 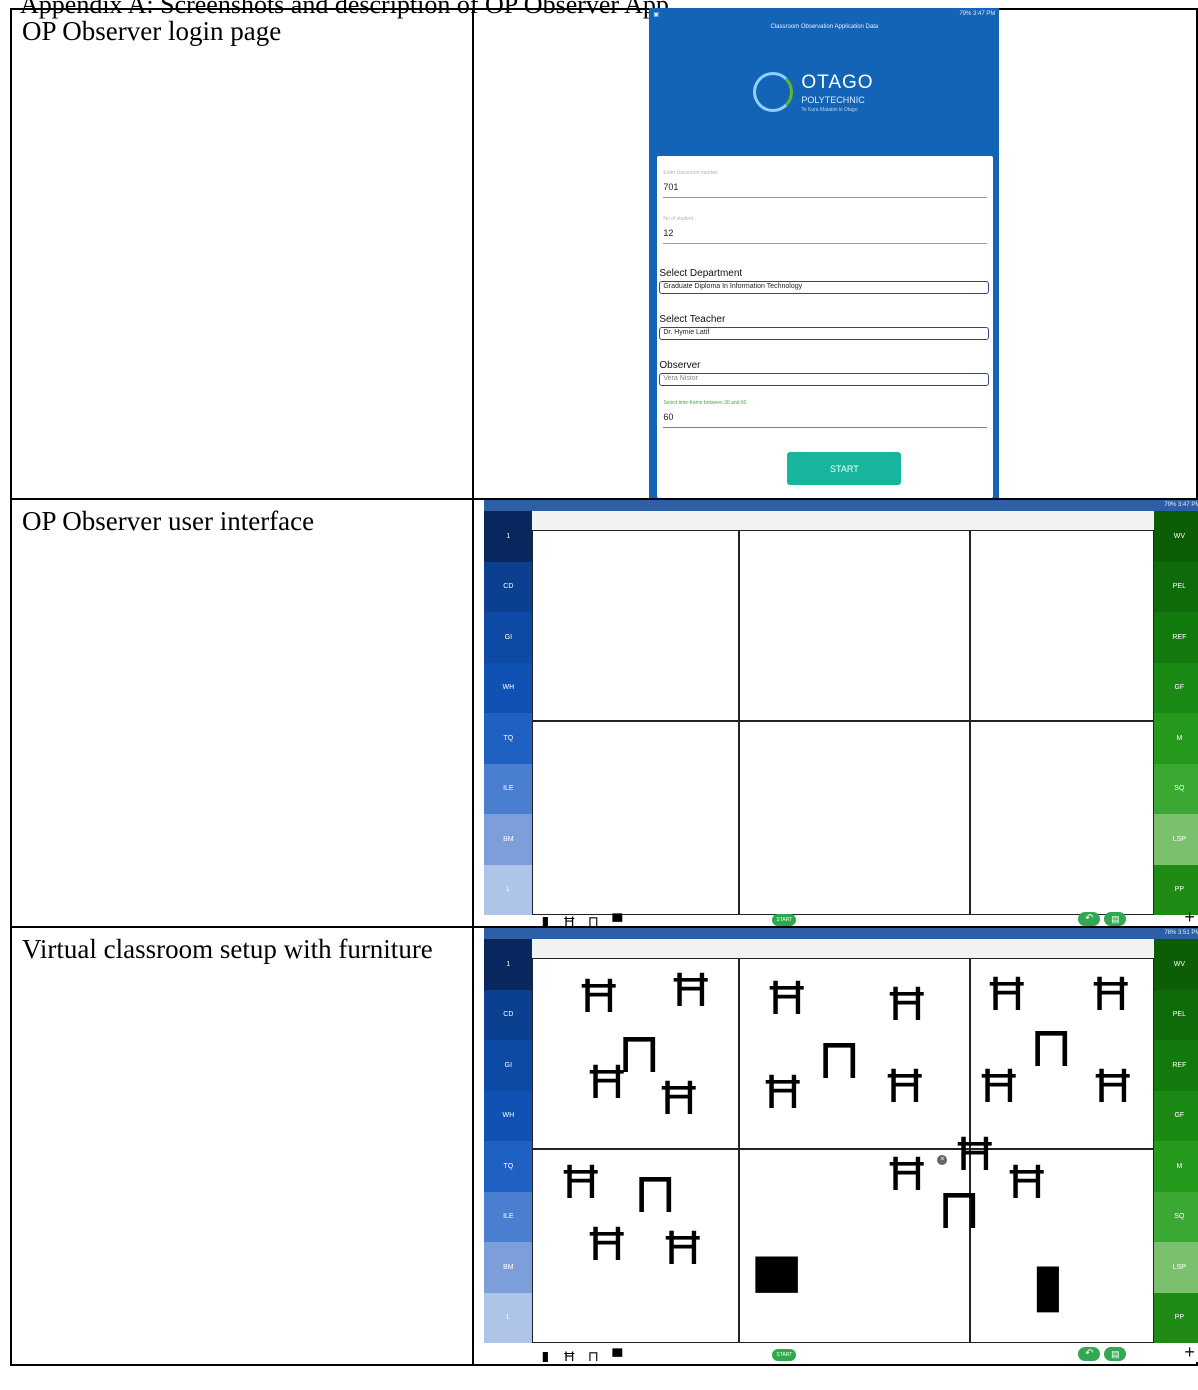 What do you see at coordinates (942, 1160) in the screenshot?
I see `close-icon: ×` at bounding box center [942, 1160].